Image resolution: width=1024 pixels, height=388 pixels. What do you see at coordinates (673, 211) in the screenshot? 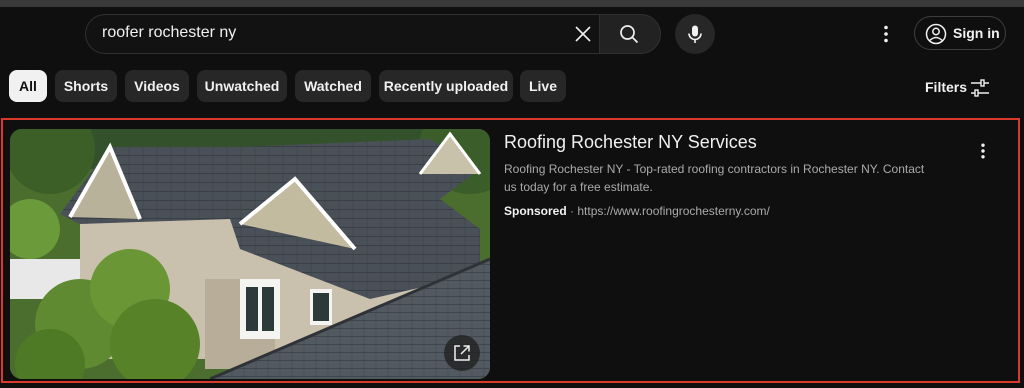
I see `ad-url: https://www.roofingrochesterny.com/` at bounding box center [673, 211].